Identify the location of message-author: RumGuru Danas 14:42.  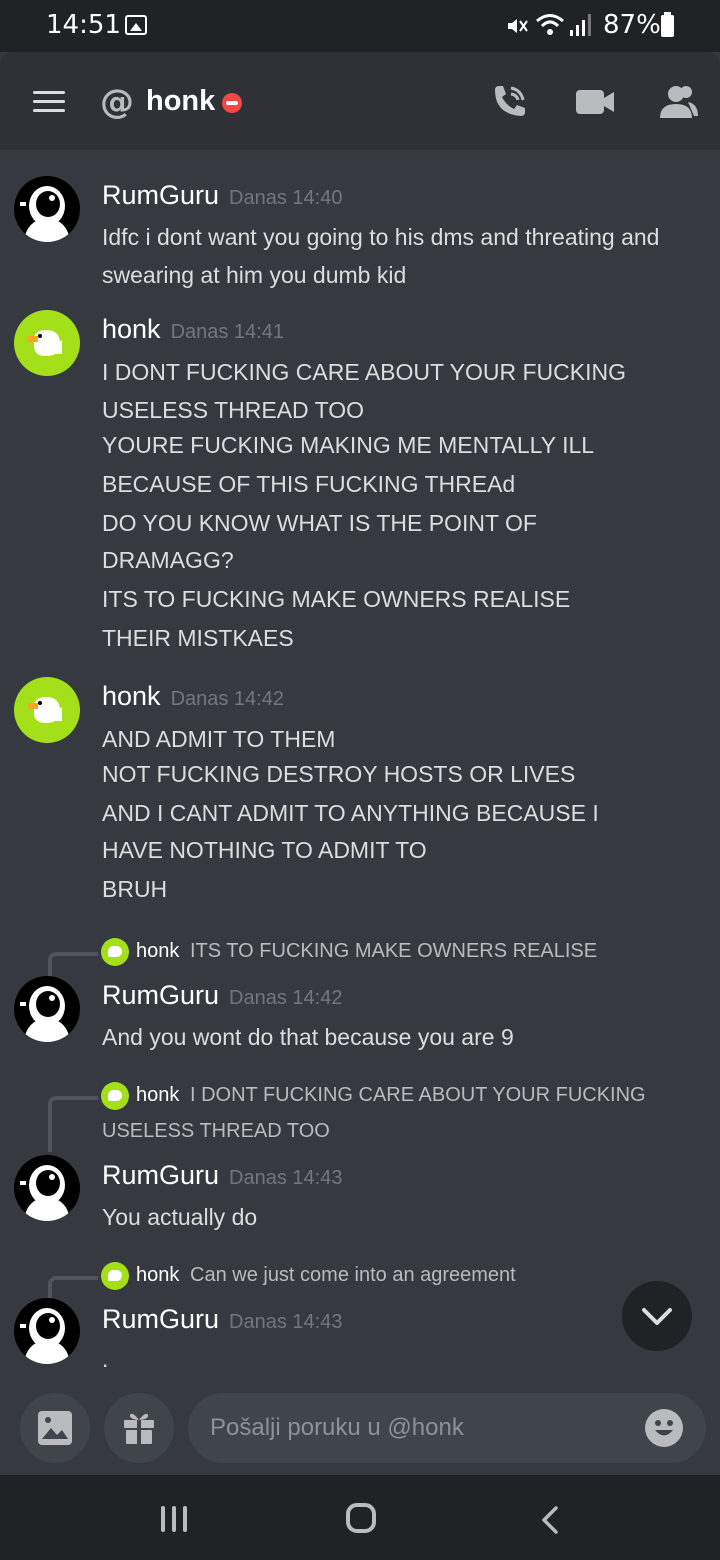
(222, 995).